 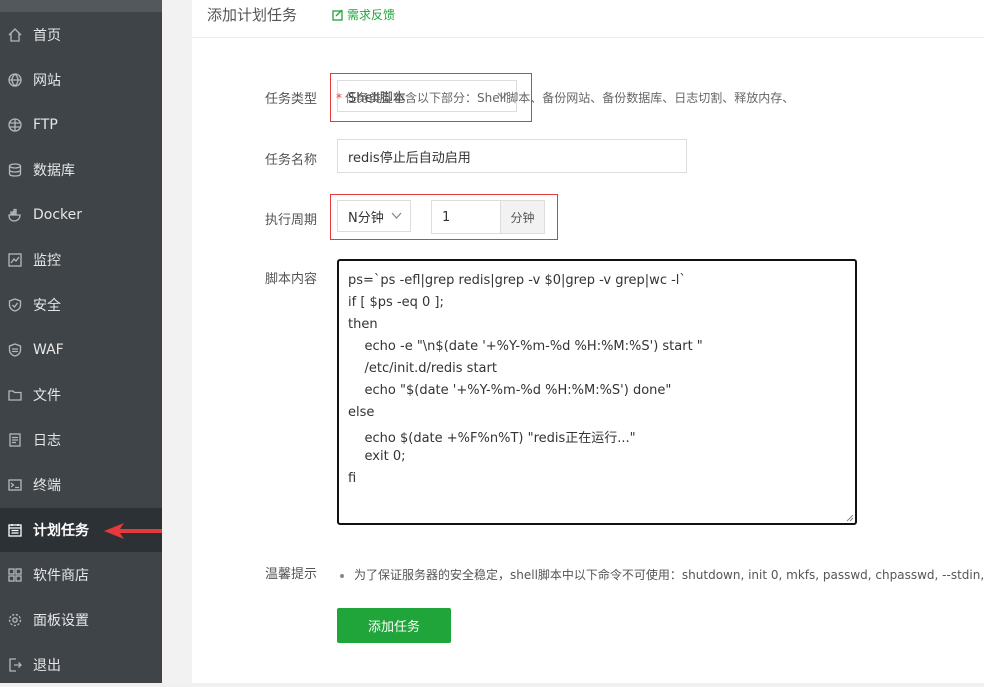 What do you see at coordinates (15, 530) in the screenshot?
I see `calendar-icon` at bounding box center [15, 530].